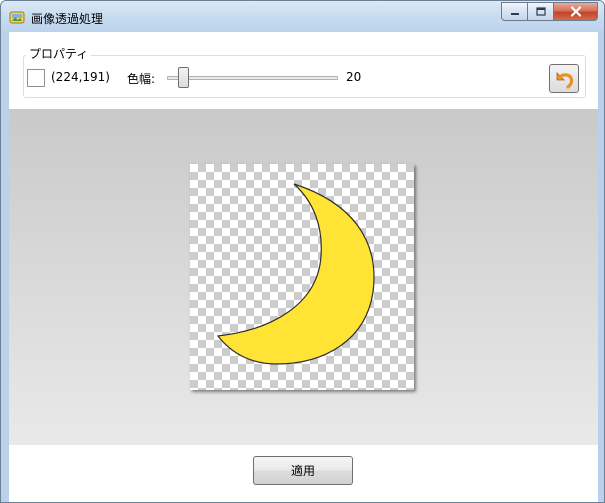 The height and width of the screenshot is (503, 605). I want to click on window-controls, so click(549, 12).